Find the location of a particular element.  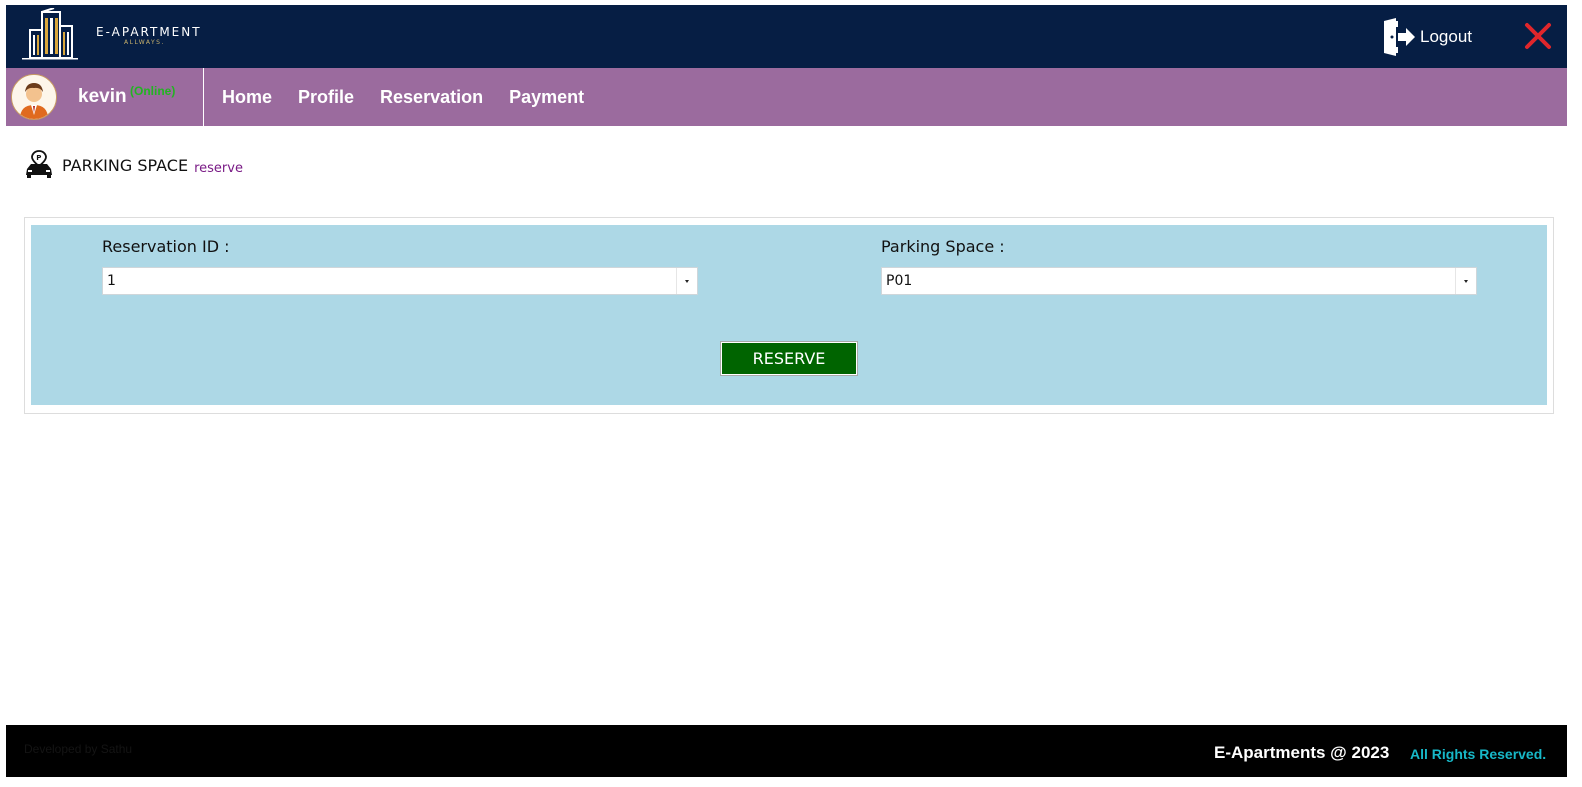

page-title: P PARKING SPACE reserve is located at coordinates (133, 164).